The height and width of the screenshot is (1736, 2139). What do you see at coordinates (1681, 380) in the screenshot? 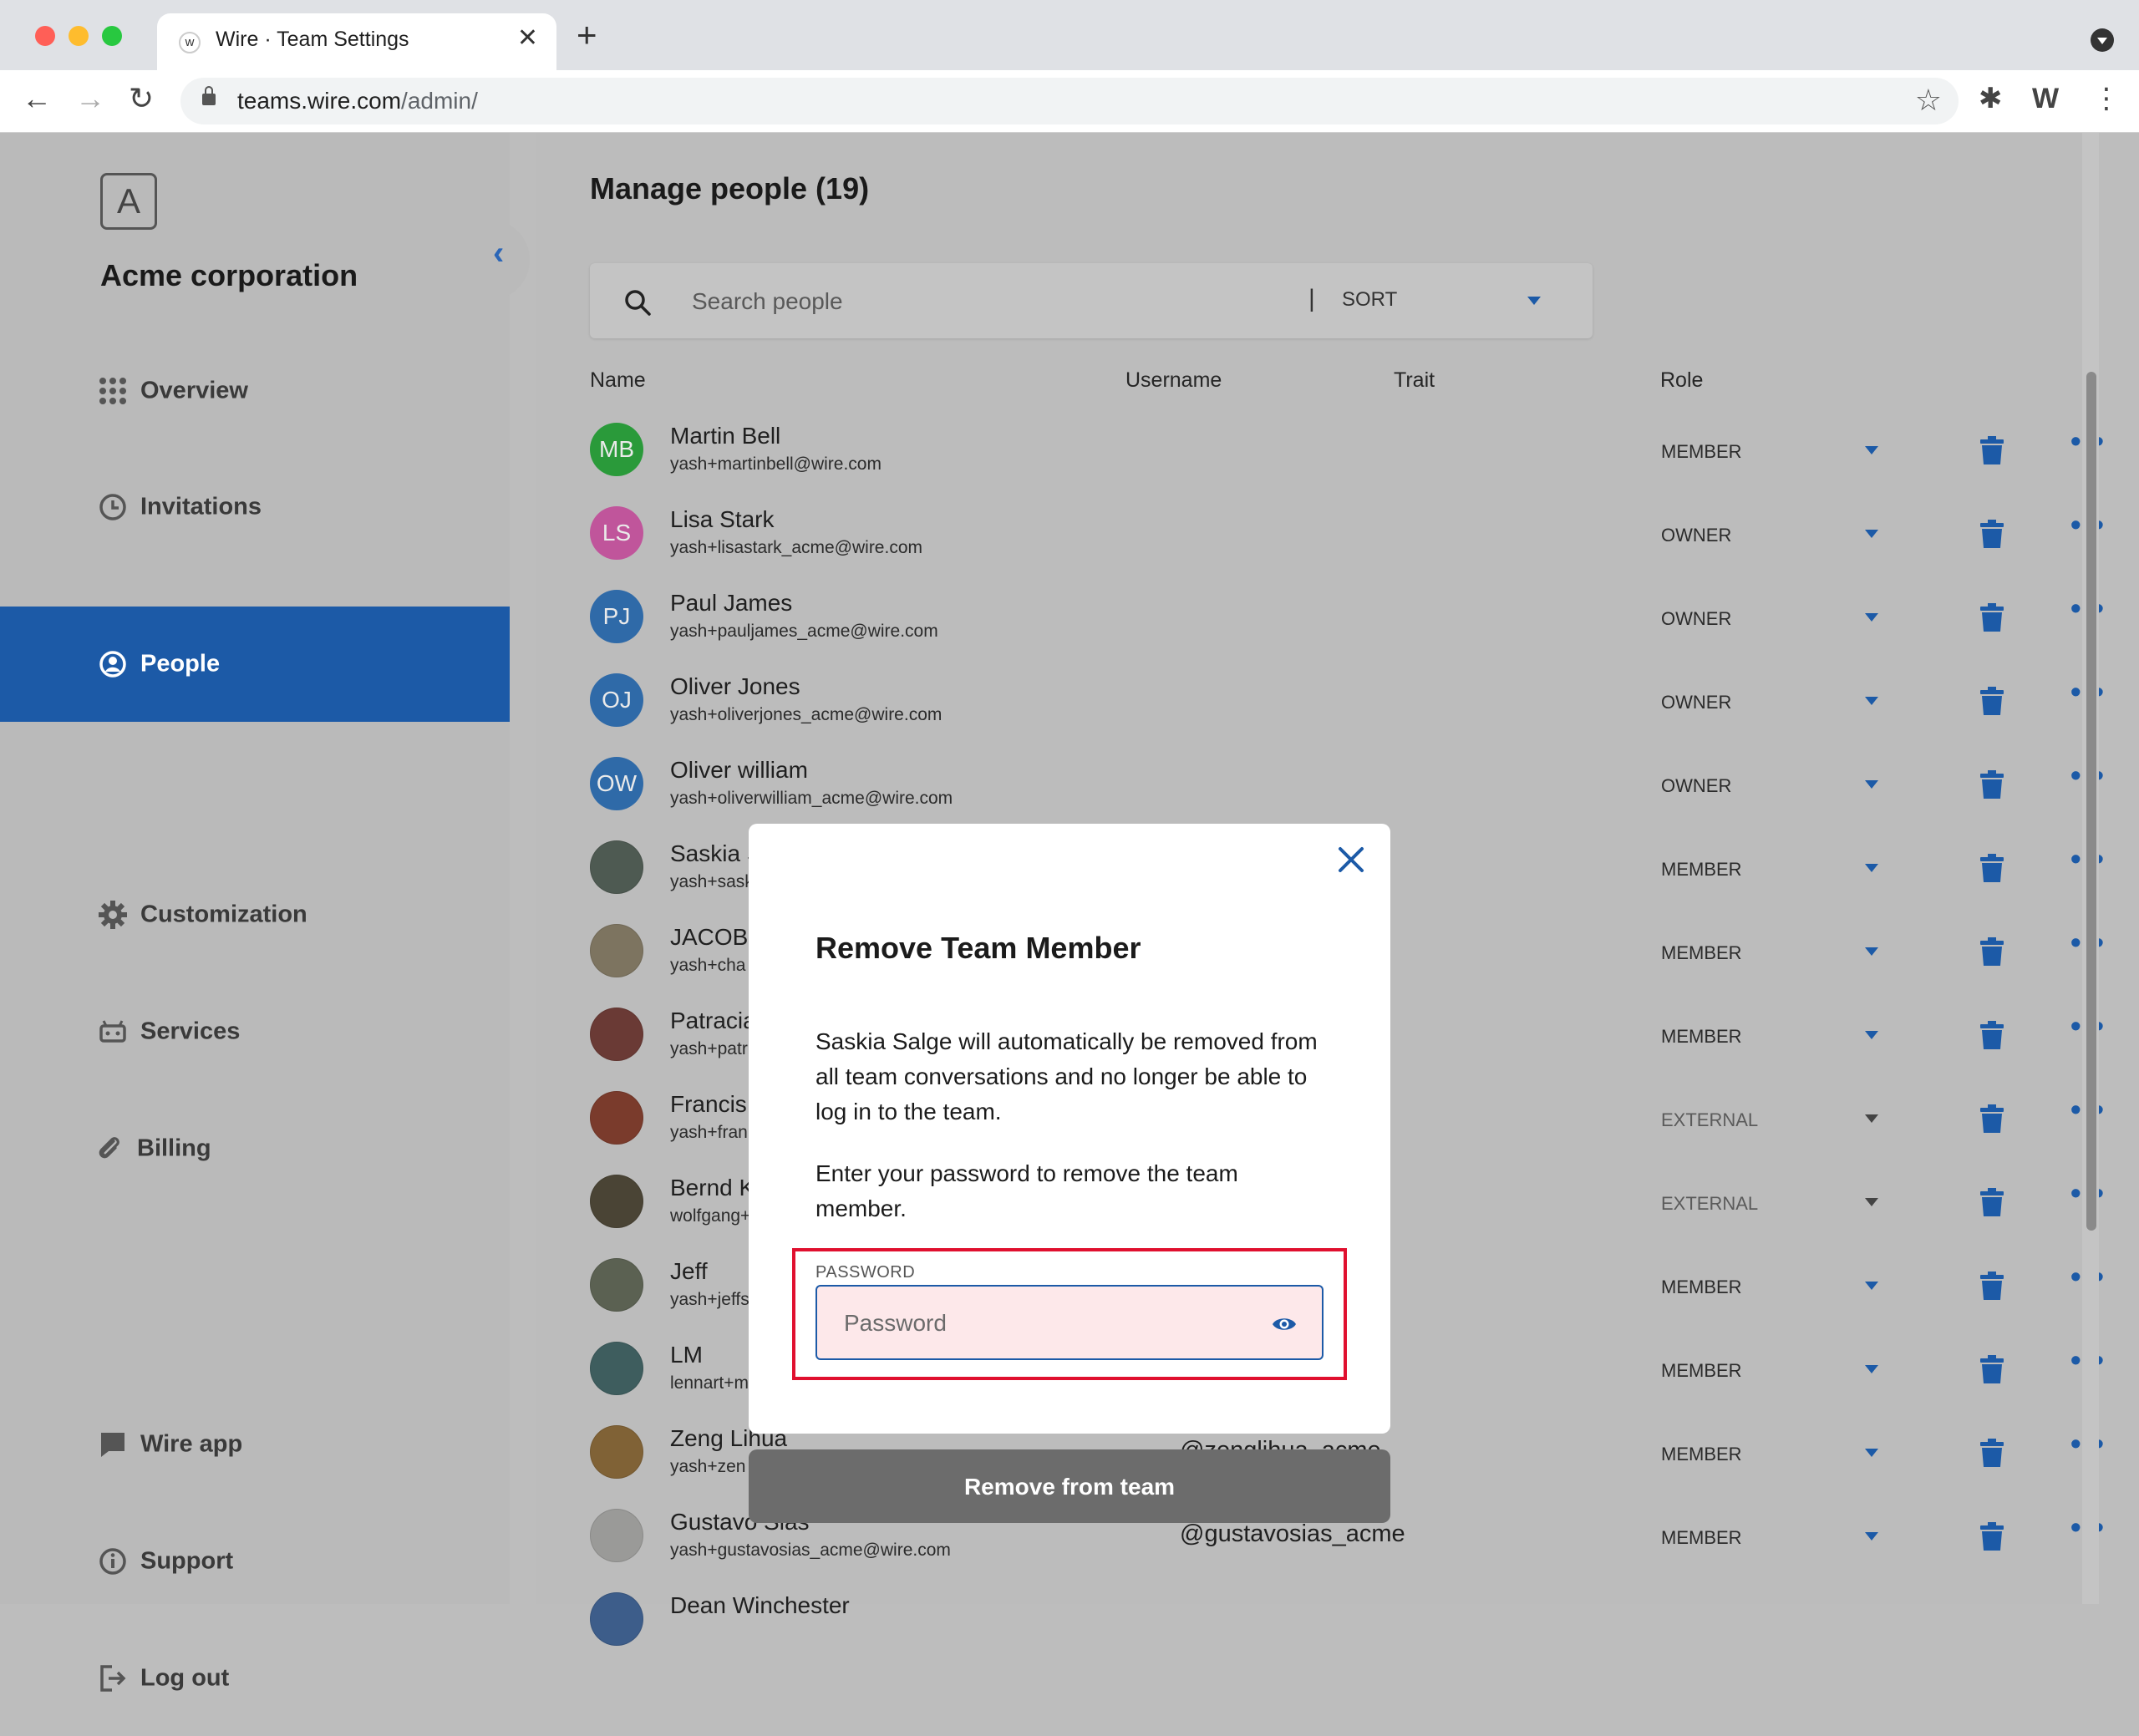
I see `column-header-role: Role` at bounding box center [1681, 380].